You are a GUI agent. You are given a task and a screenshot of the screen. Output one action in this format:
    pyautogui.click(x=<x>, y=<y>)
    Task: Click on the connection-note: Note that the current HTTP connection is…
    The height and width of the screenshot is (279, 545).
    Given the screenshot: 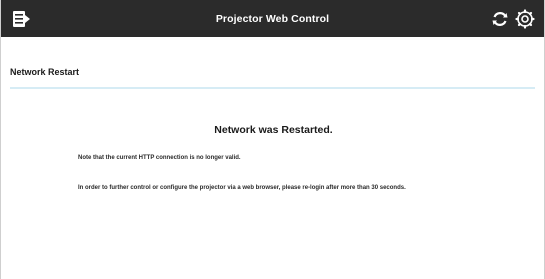 What is the action you would take?
    pyautogui.click(x=159, y=158)
    